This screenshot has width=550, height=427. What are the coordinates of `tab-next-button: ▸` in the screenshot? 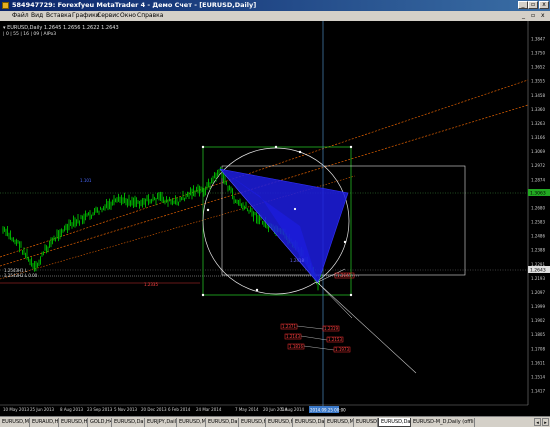 It's located at (545, 422).